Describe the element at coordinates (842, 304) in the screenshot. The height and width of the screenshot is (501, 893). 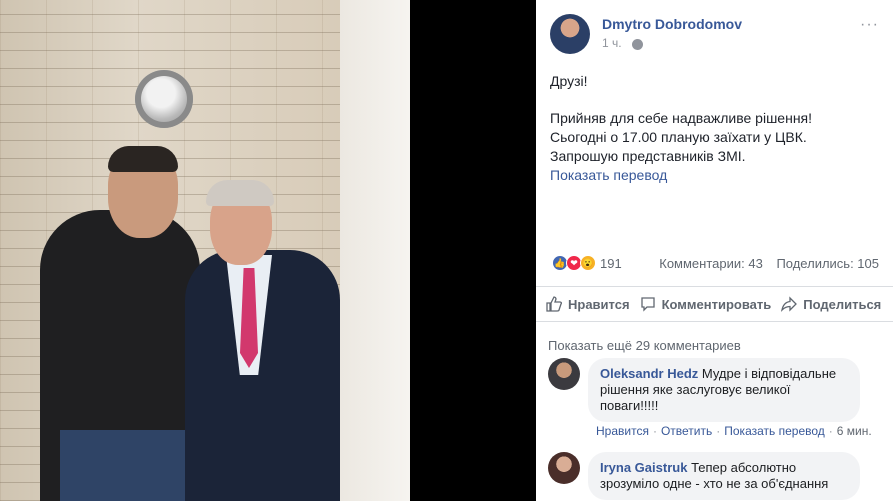
I see `share-button-label: Поделиться` at that location.